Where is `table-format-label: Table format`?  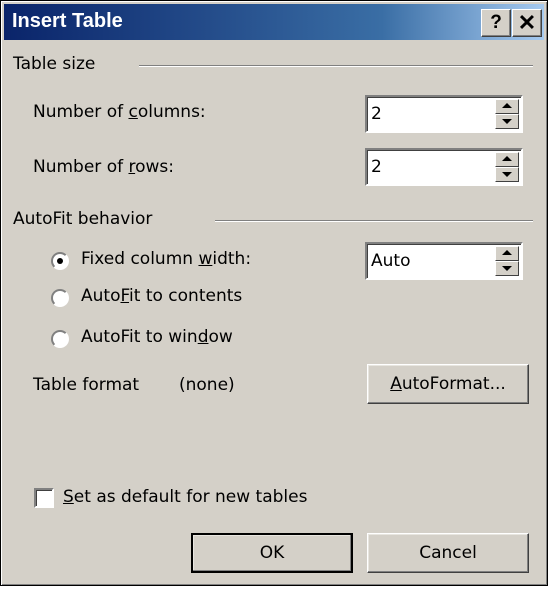
table-format-label: Table format is located at coordinates (86, 385).